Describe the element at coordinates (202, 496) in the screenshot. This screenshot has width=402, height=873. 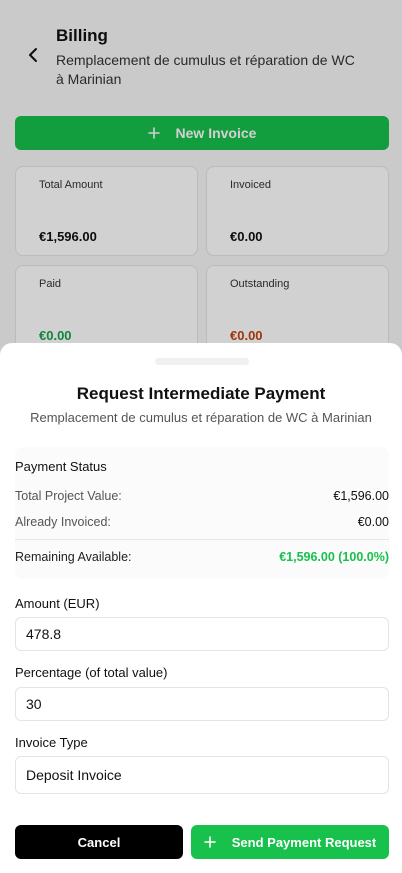
I see `status-row-total-value: Total Project Value: €1,596.00` at that location.